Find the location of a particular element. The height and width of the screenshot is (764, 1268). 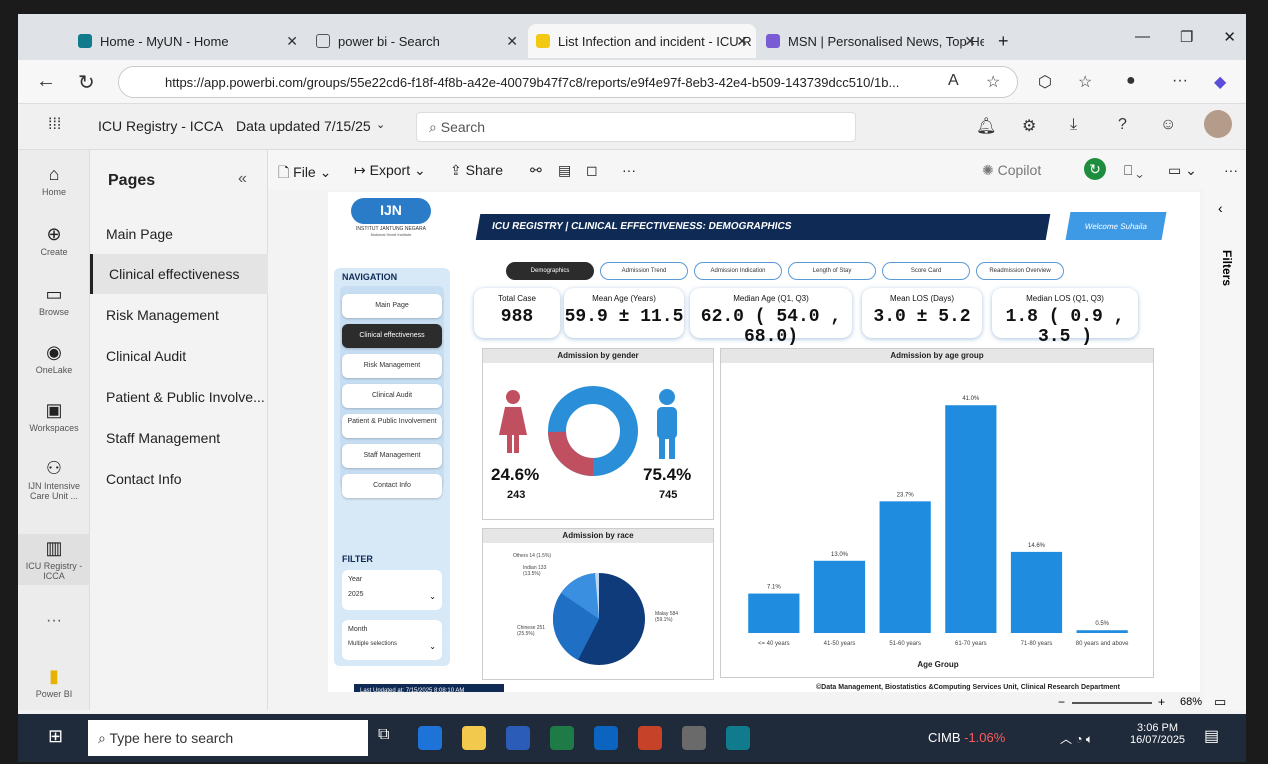

favorite-icon: ☆ is located at coordinates (993, 82).